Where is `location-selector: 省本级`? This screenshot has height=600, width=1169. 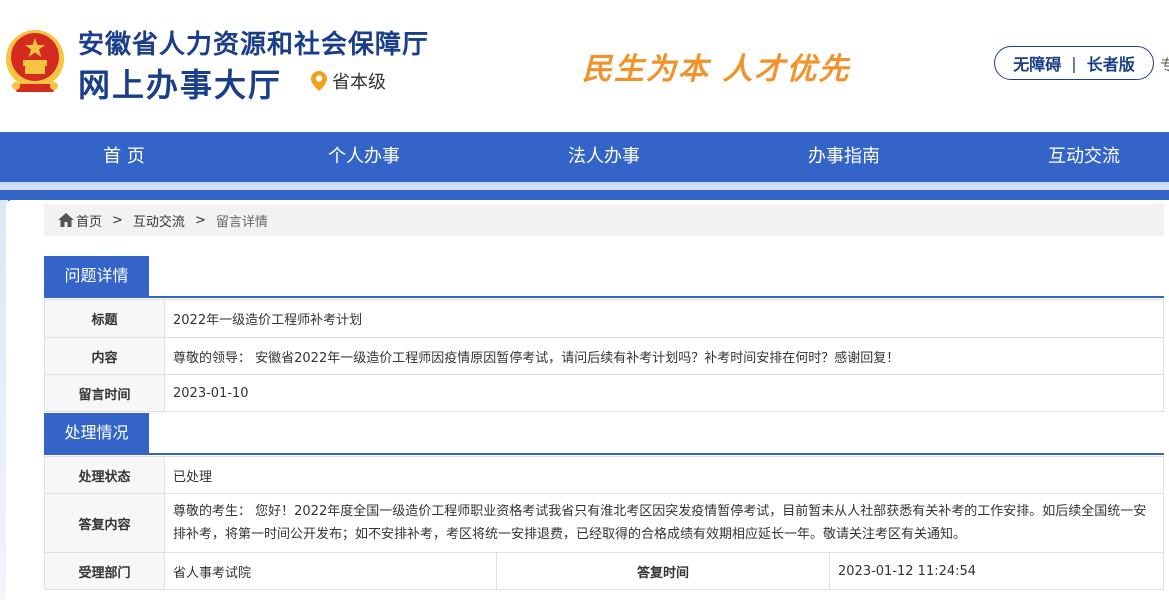 location-selector: 省本级 is located at coordinates (348, 81).